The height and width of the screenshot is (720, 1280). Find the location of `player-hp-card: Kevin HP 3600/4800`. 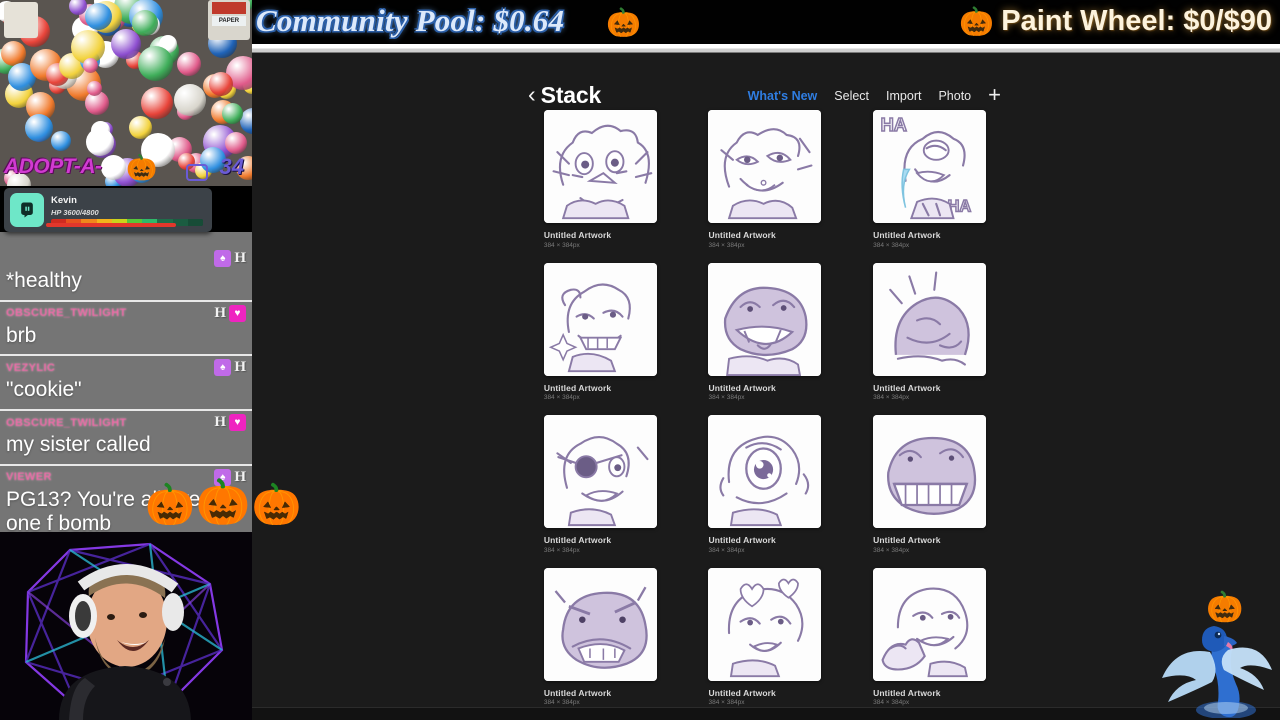

player-hp-card: Kevin HP 3600/4800 is located at coordinates (108, 210).